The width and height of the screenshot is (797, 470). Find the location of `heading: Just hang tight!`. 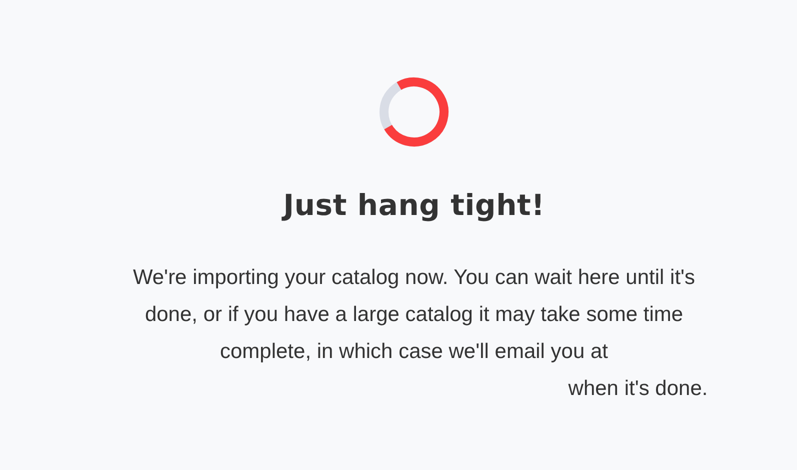

heading: Just hang tight! is located at coordinates (414, 205).